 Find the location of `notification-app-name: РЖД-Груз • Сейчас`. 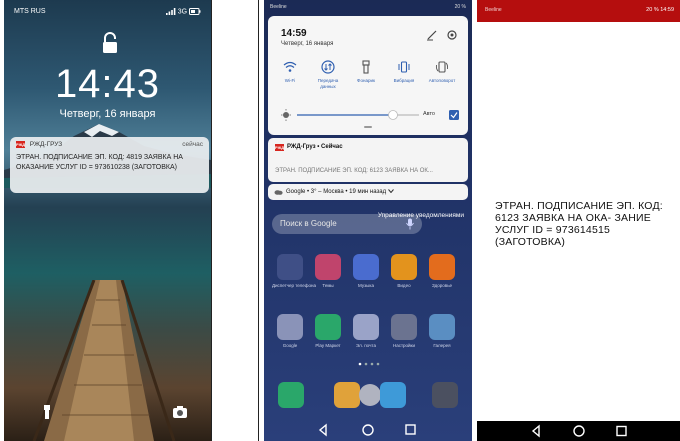

notification-app-name: РЖД-Груз • Сейчас is located at coordinates (315, 147).